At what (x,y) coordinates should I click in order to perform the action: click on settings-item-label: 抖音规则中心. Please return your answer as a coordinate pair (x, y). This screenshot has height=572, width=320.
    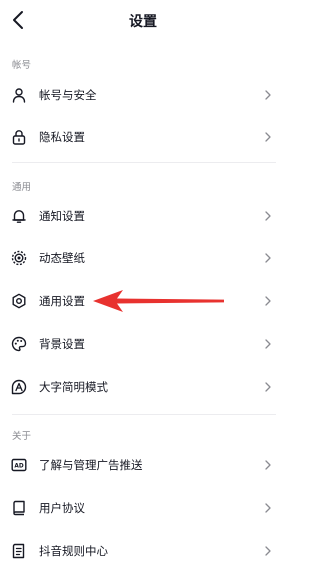
    Looking at the image, I should click on (73, 551).